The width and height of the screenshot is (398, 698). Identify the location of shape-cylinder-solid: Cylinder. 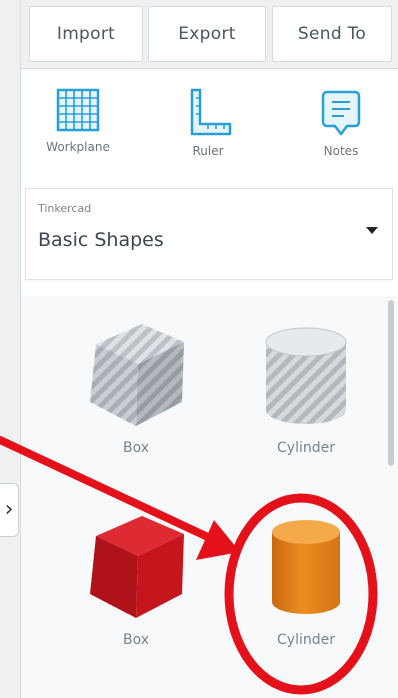
(306, 591).